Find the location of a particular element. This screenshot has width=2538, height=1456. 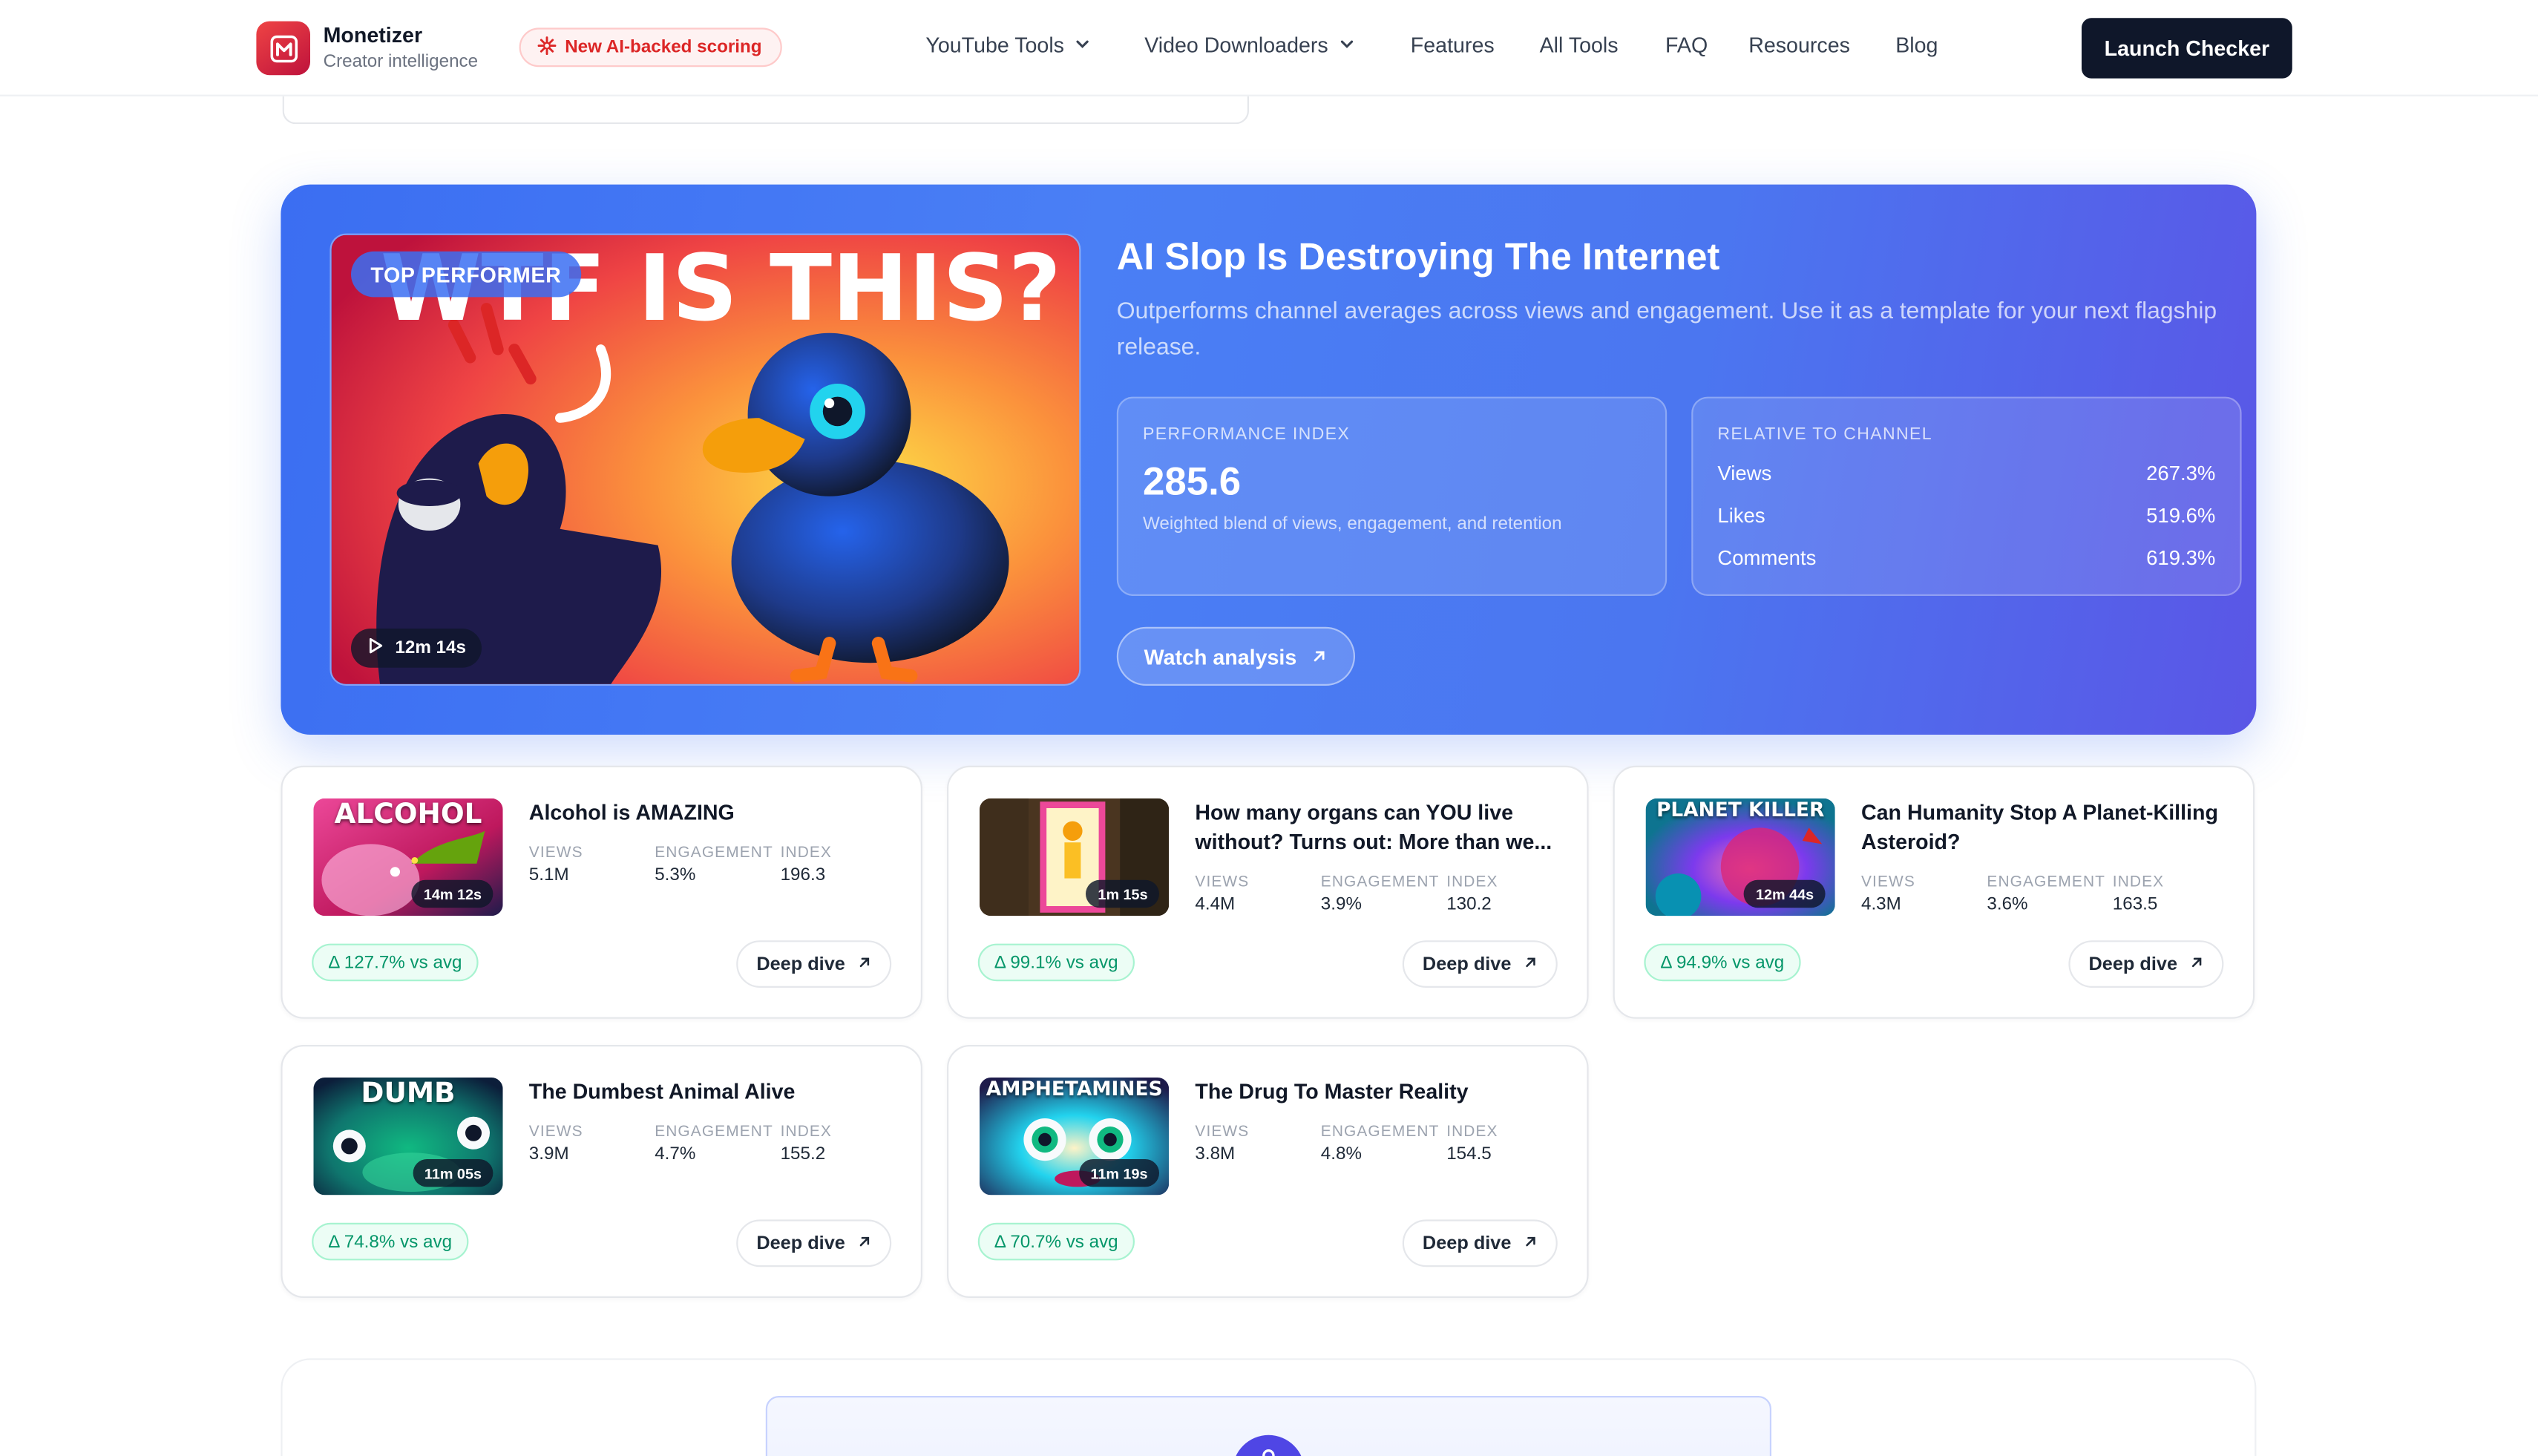

relative-row-views: Views 267.3% is located at coordinates (1966, 474).